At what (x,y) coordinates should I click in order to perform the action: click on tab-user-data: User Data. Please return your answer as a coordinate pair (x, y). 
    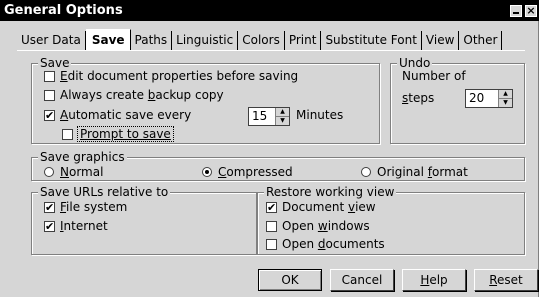
    Looking at the image, I should click on (51, 40).